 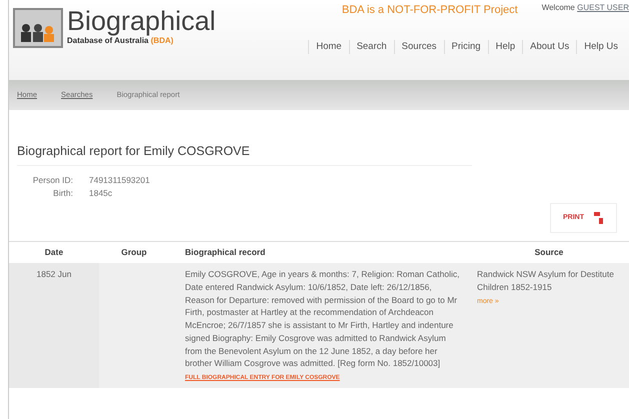 What do you see at coordinates (244, 150) in the screenshot?
I see `page-title: Biographical report for Emily COSGROVE` at bounding box center [244, 150].